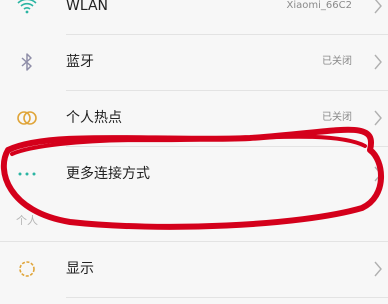  I want to click on display-label: 显示, so click(80, 269).